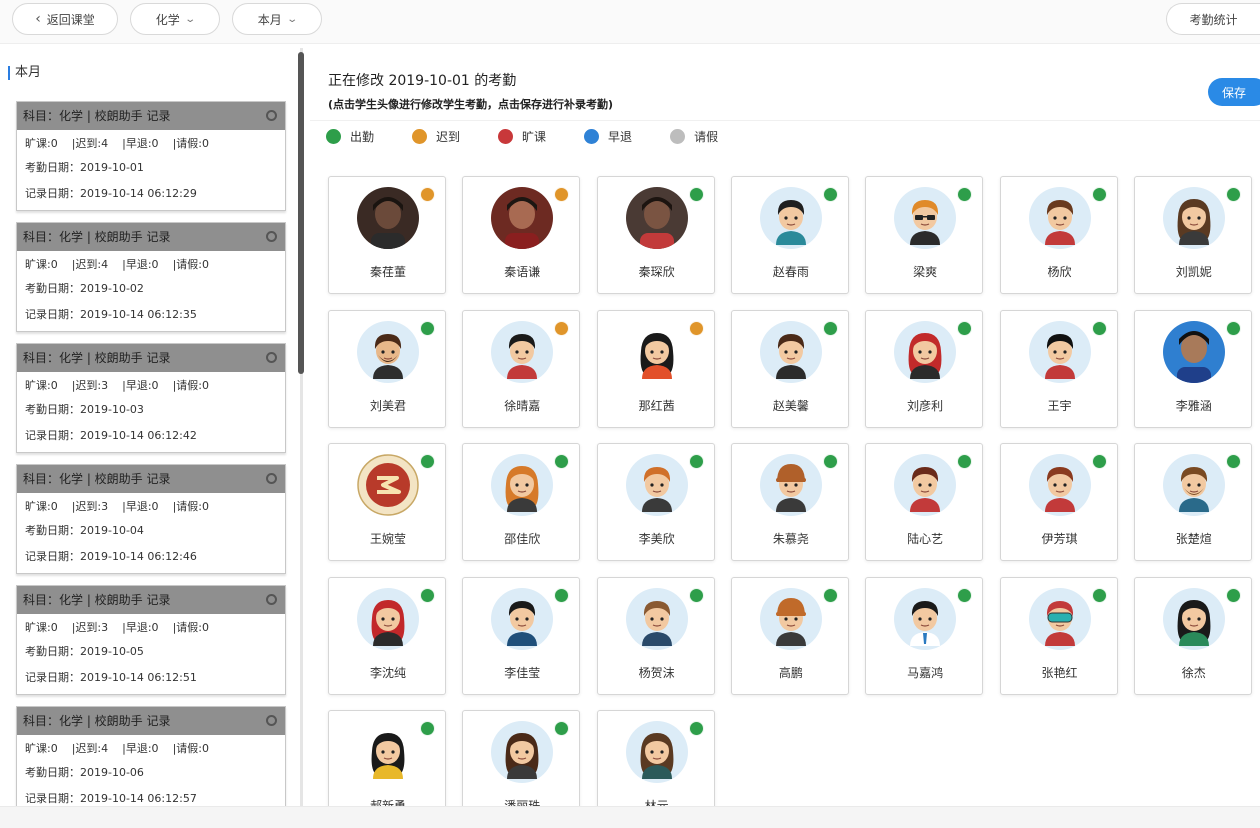 This screenshot has width=1260, height=828. I want to click on student-card: 秦语谦, so click(521, 235).